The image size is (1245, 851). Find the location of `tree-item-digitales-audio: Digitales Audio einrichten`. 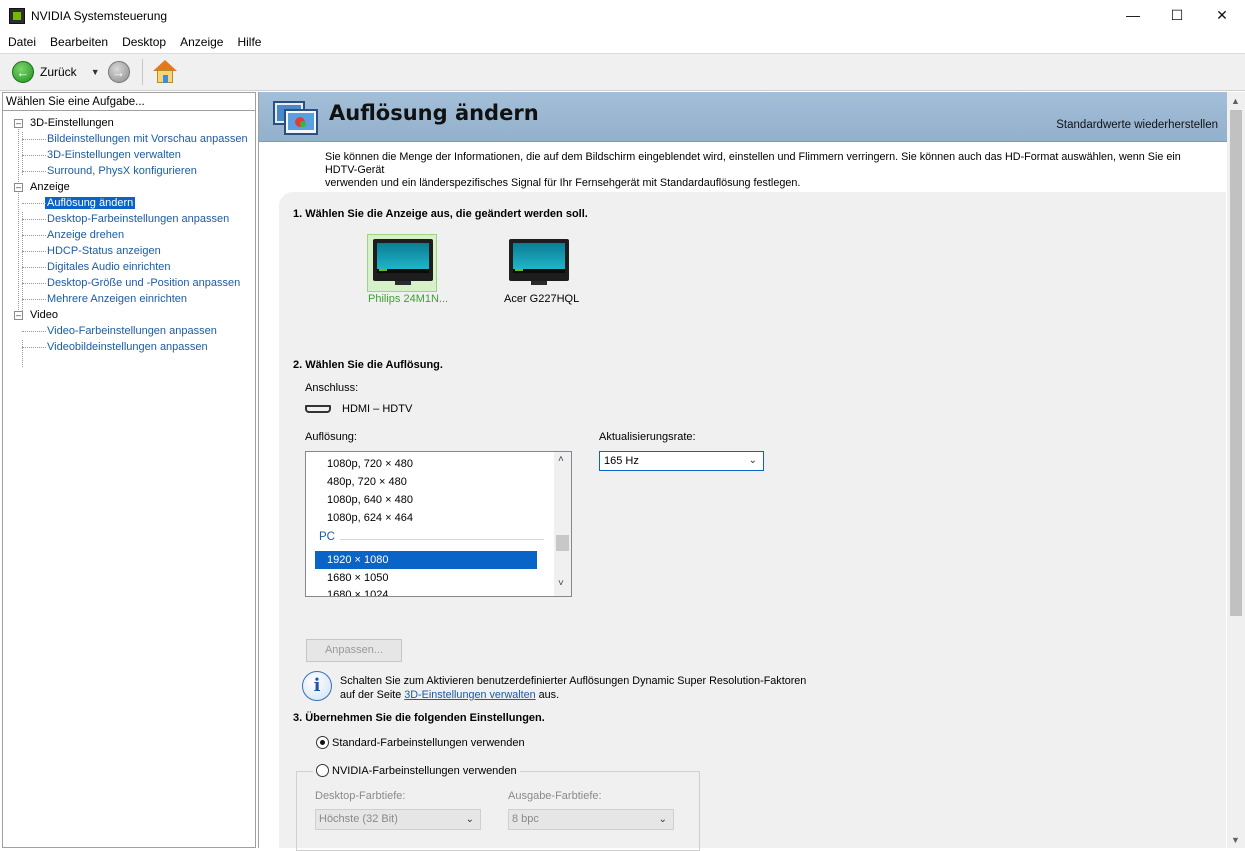

tree-item-digitales-audio: Digitales Audio einrichten is located at coordinates (129, 267).